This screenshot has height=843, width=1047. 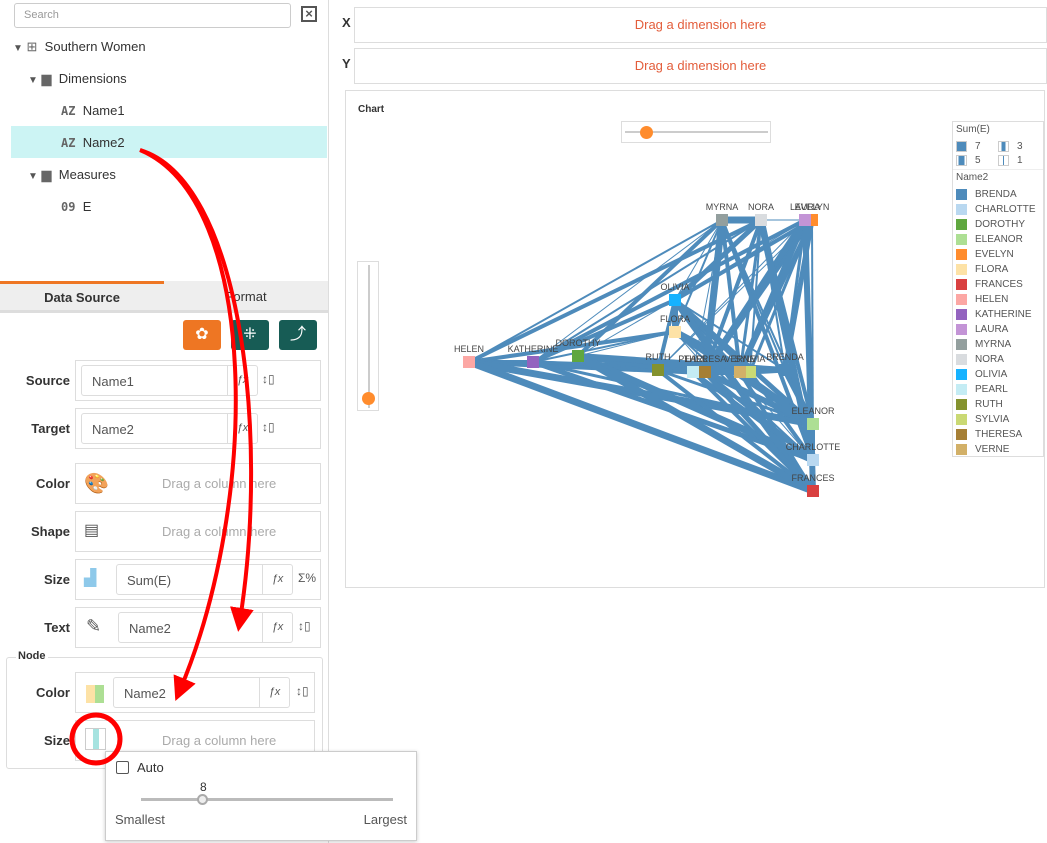 What do you see at coordinates (1003, 314) in the screenshot?
I see `legend-label: KATHERINE` at bounding box center [1003, 314].